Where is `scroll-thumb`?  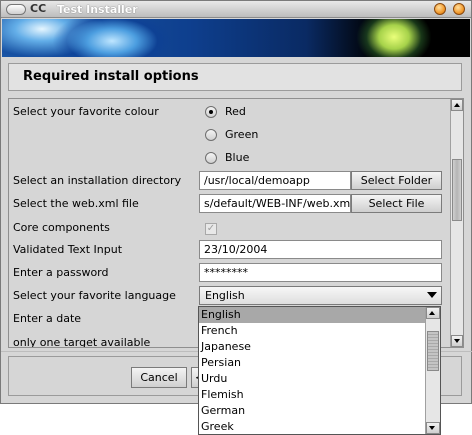 scroll-thumb is located at coordinates (457, 190).